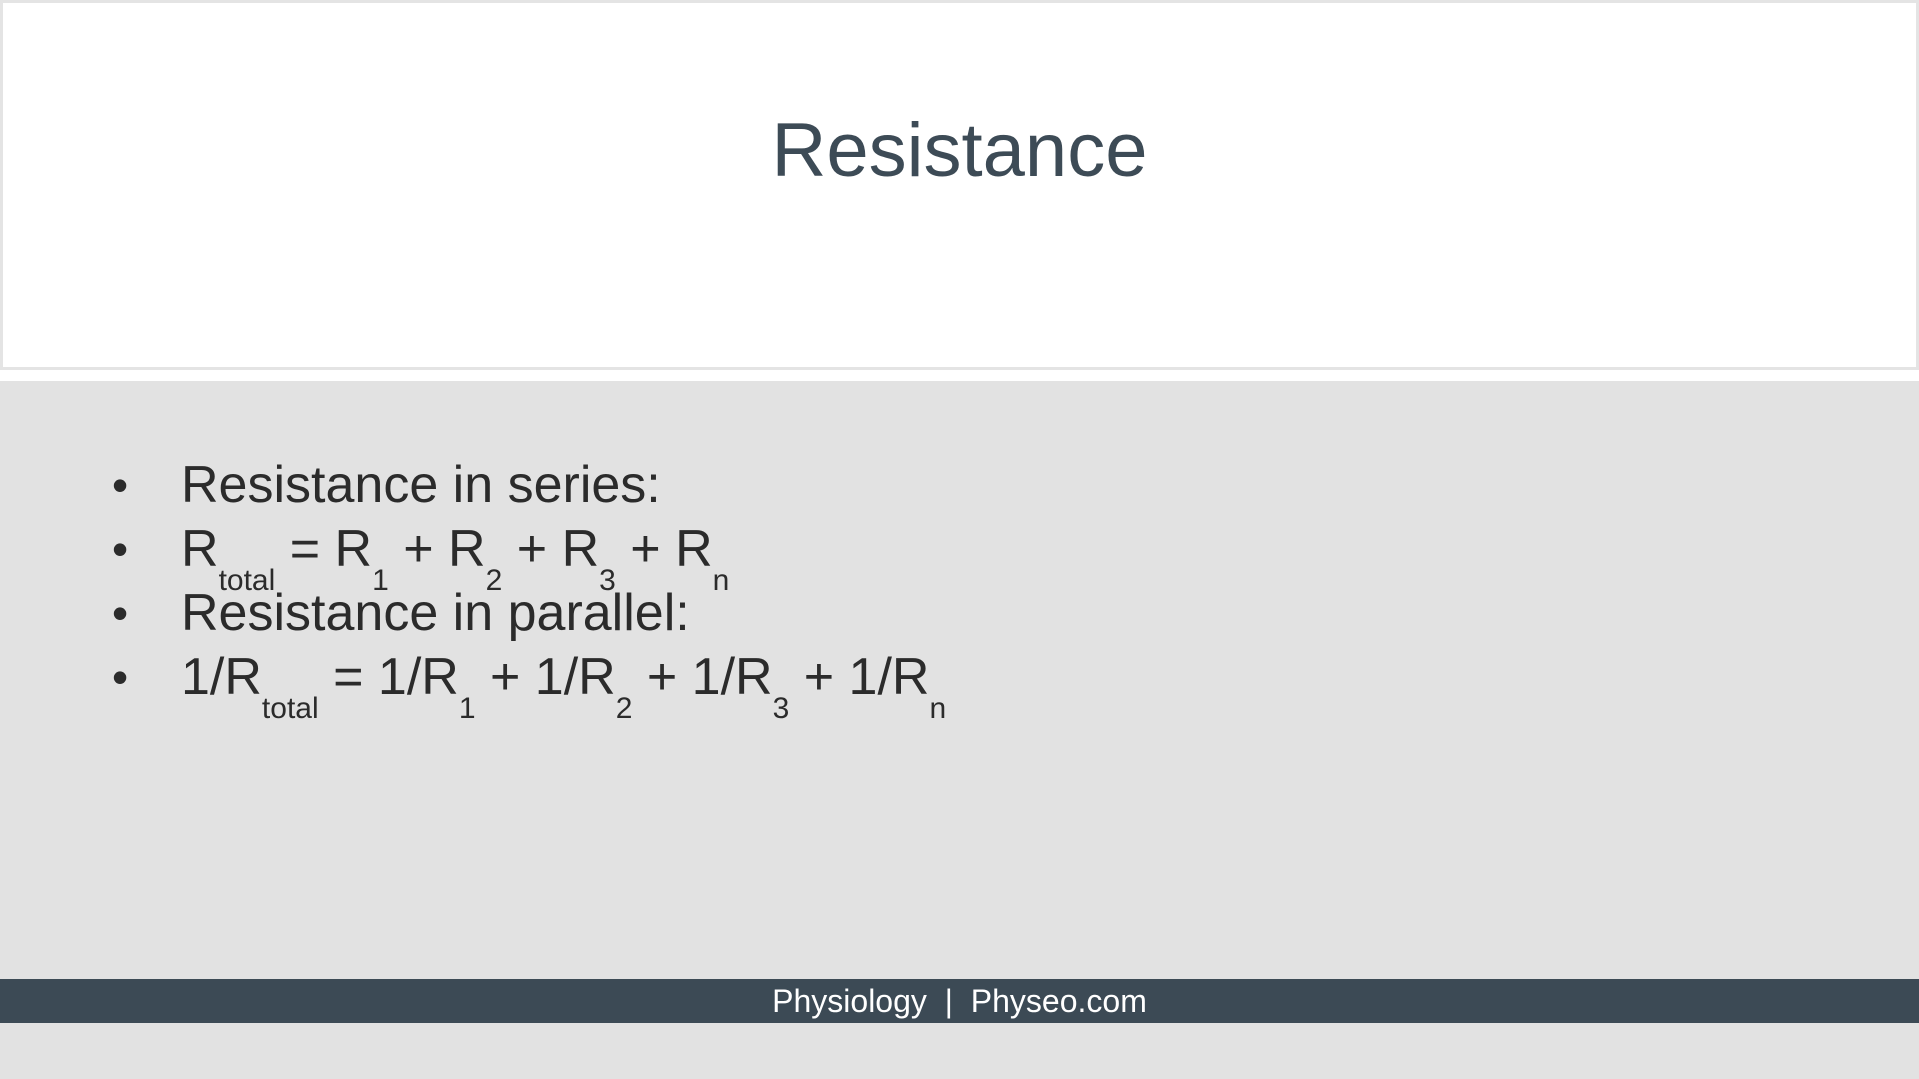 Image resolution: width=1919 pixels, height=1079 pixels. What do you see at coordinates (624, 708) in the screenshot?
I see `subscript-text: 2` at bounding box center [624, 708].